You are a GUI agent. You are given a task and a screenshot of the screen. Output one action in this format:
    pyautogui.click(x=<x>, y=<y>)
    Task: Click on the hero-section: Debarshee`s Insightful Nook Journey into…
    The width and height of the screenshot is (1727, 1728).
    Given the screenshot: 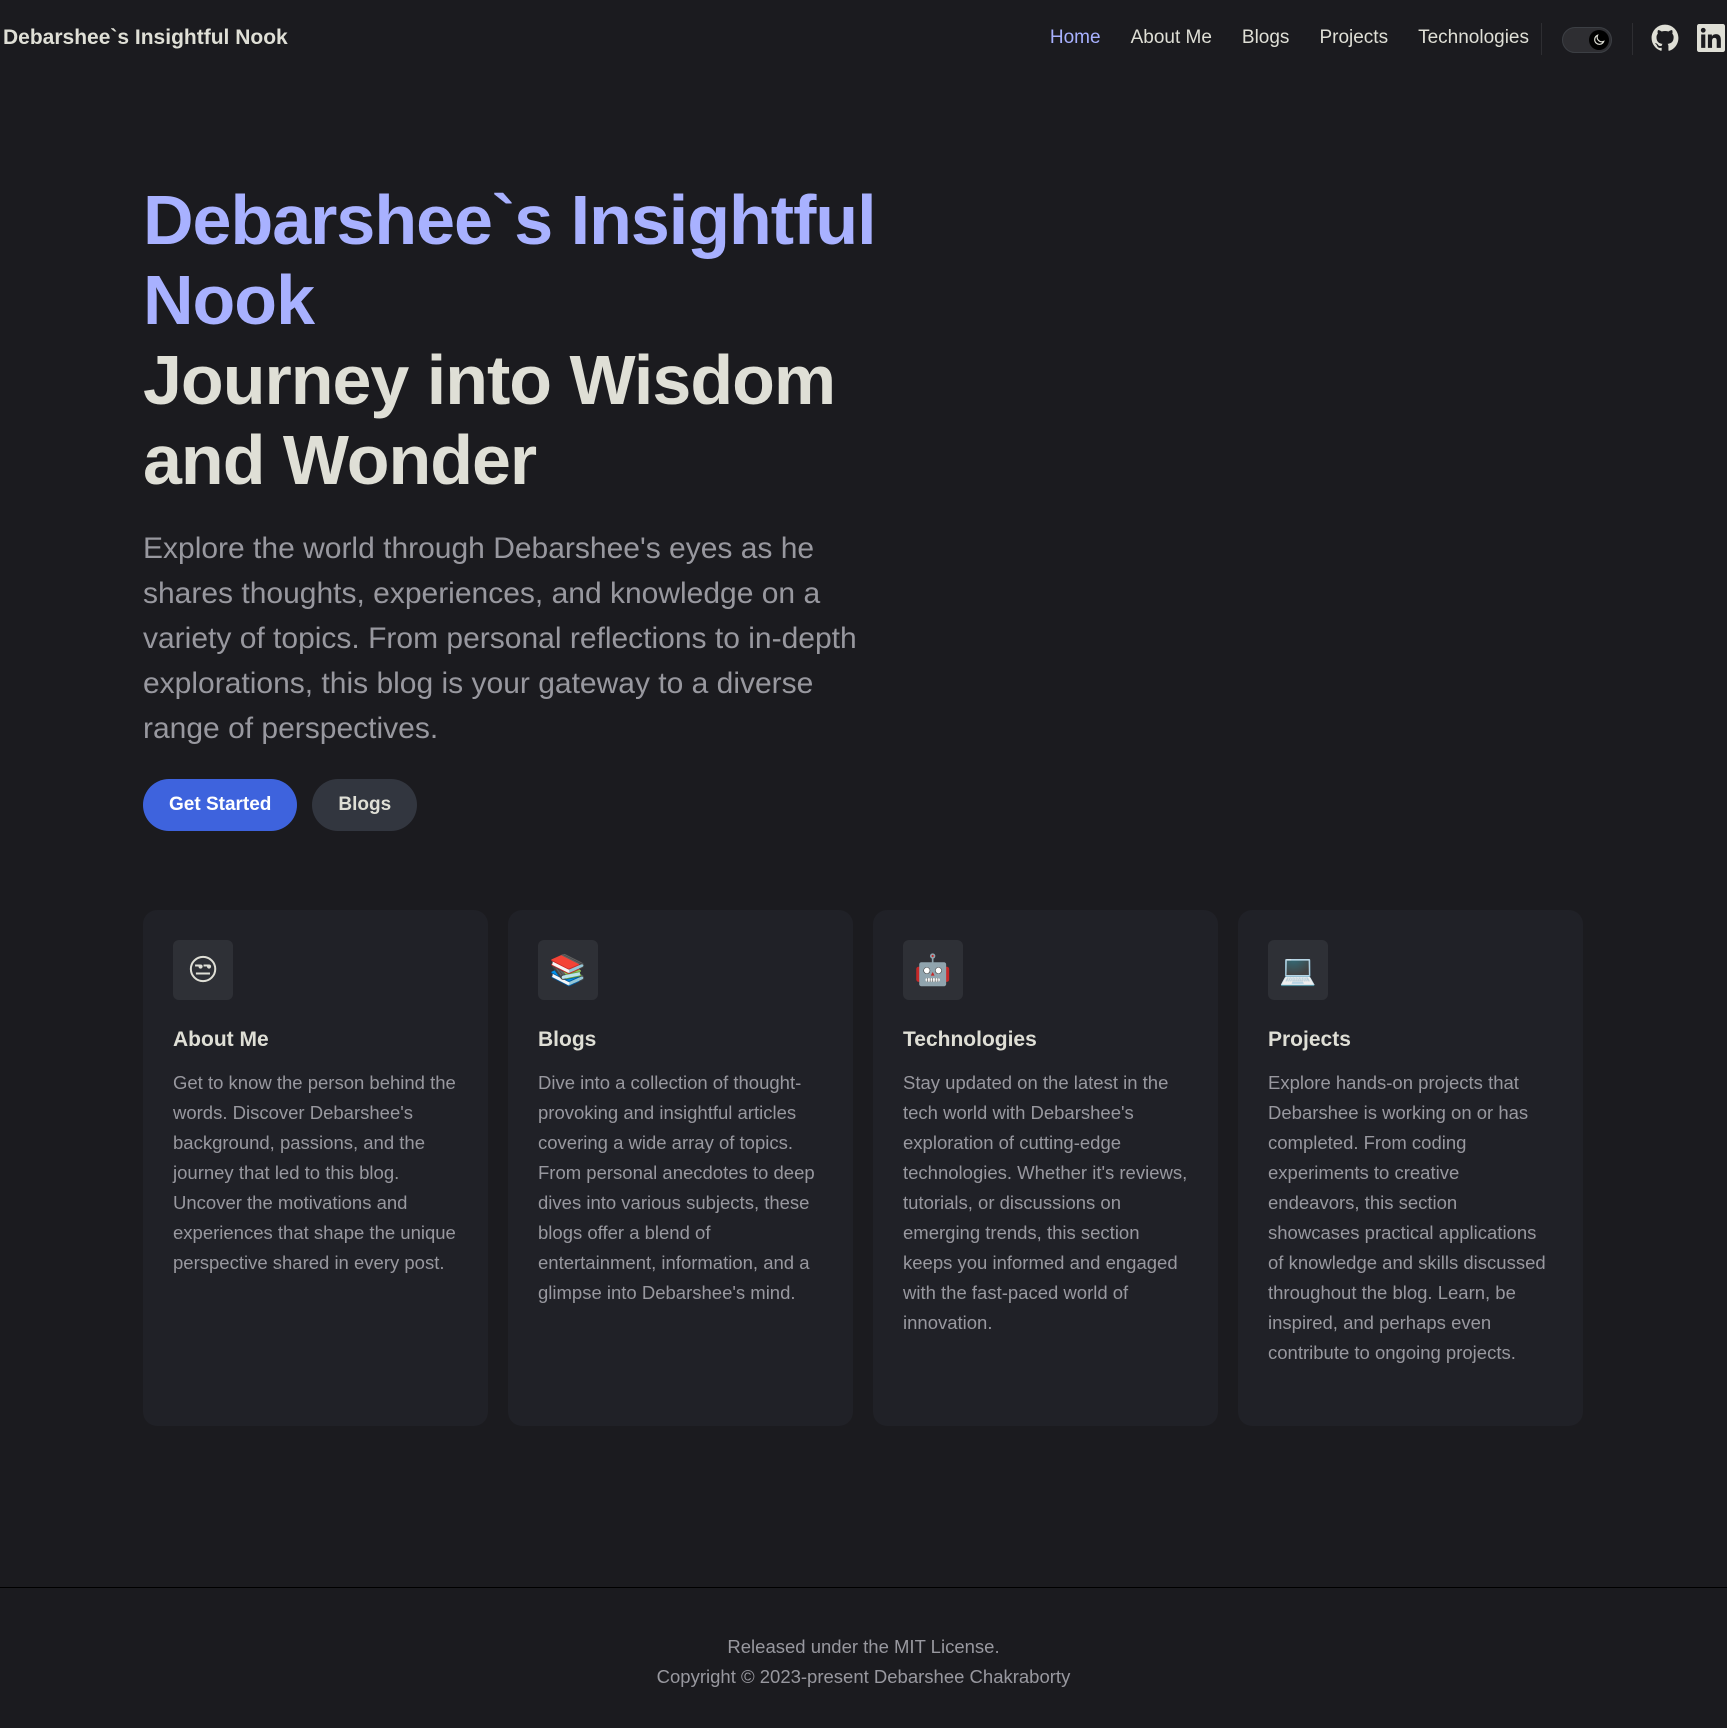 What is the action you would take?
    pyautogui.click(x=513, y=465)
    